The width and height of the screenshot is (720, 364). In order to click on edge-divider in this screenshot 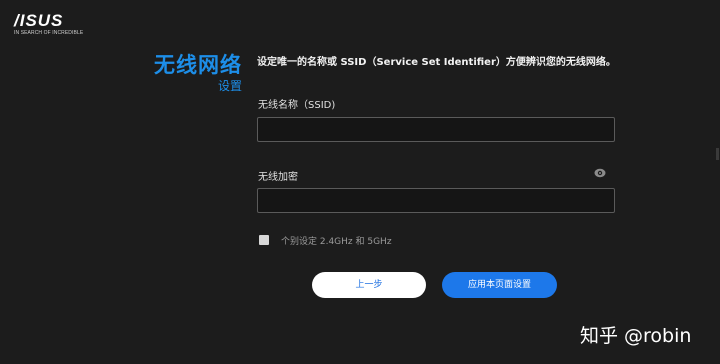, I will do `click(717, 154)`.